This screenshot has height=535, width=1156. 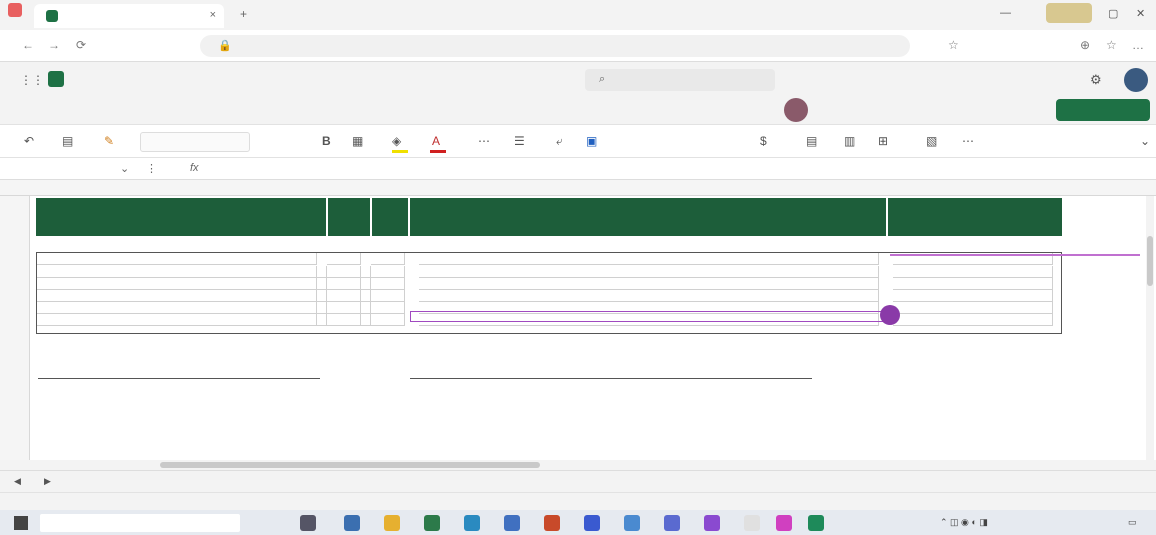 I want to click on bold-button: B, so click(x=326, y=141).